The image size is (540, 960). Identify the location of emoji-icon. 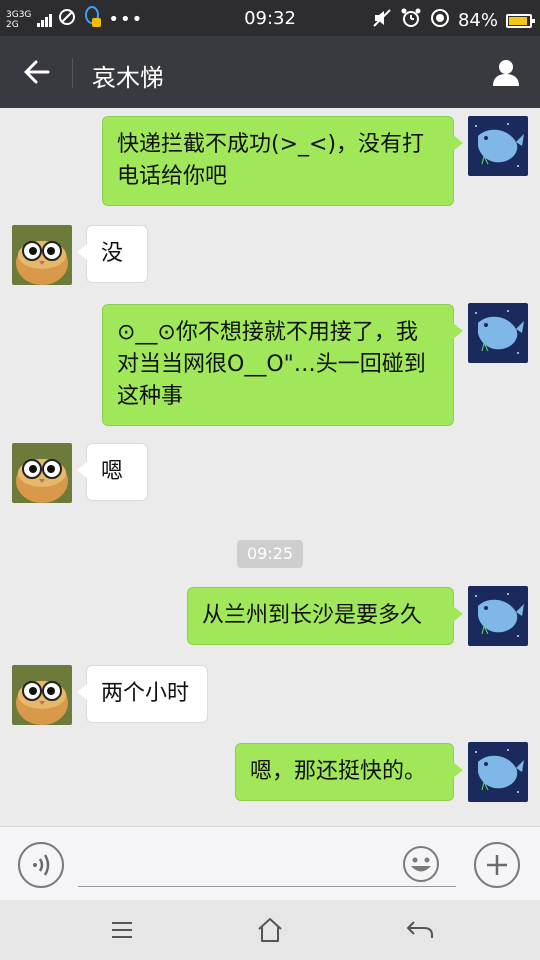
(421, 864).